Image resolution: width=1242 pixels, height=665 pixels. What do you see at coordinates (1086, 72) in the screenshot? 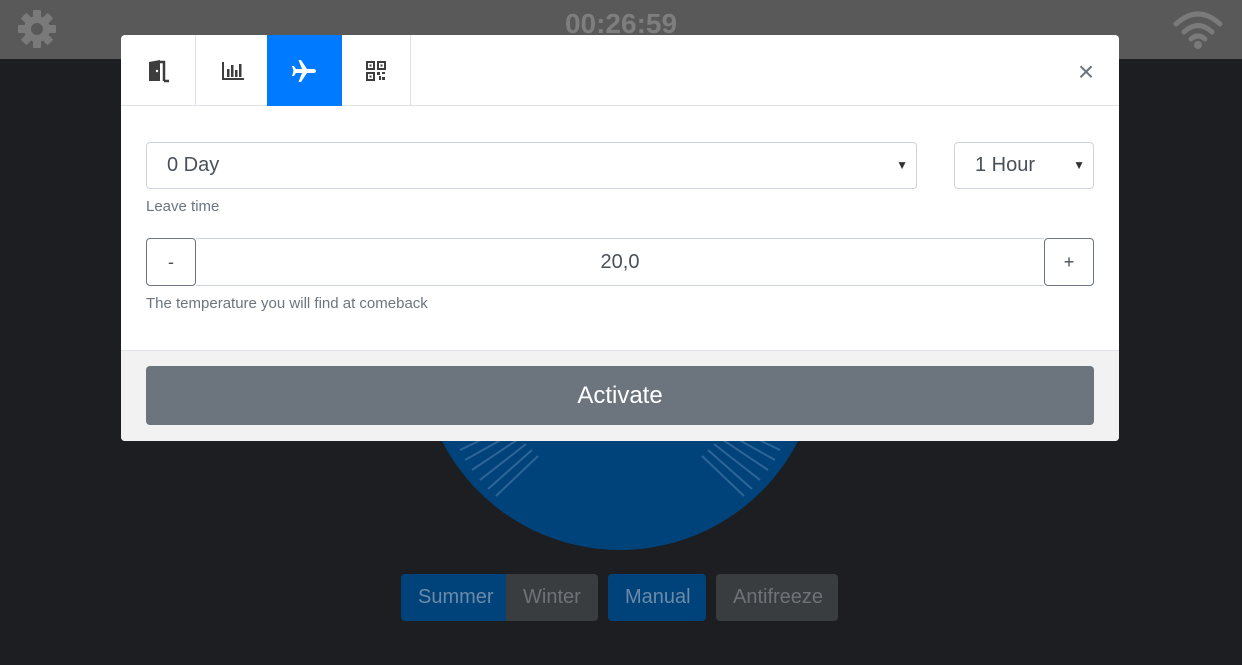
I see `close-icon: ×` at bounding box center [1086, 72].